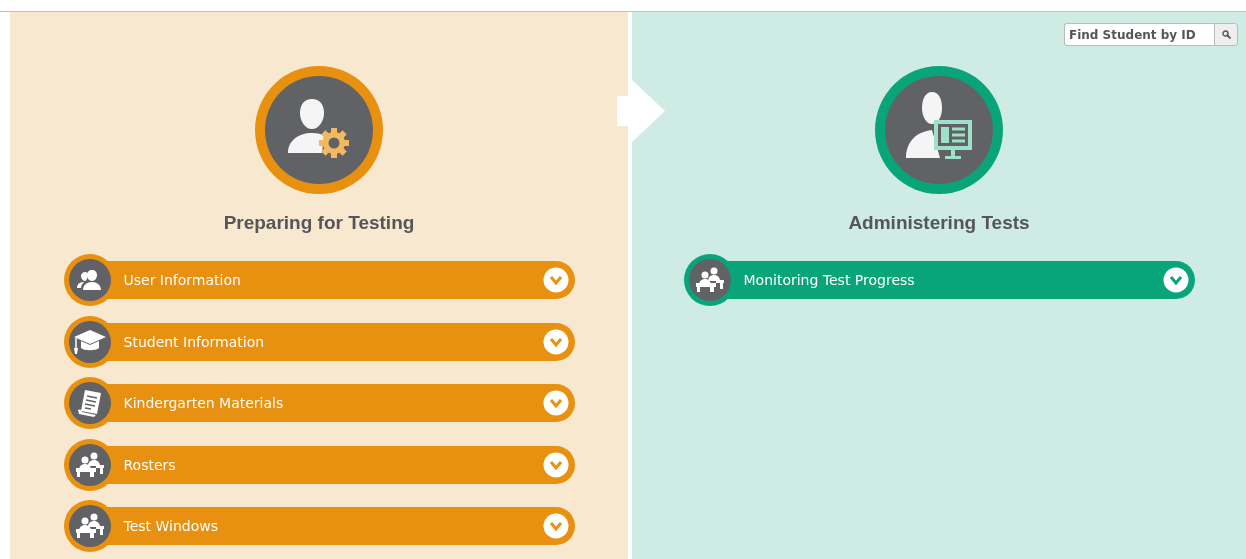 Image resolution: width=1246 pixels, height=559 pixels. I want to click on search-field: Find Student by ID, so click(1139, 34).